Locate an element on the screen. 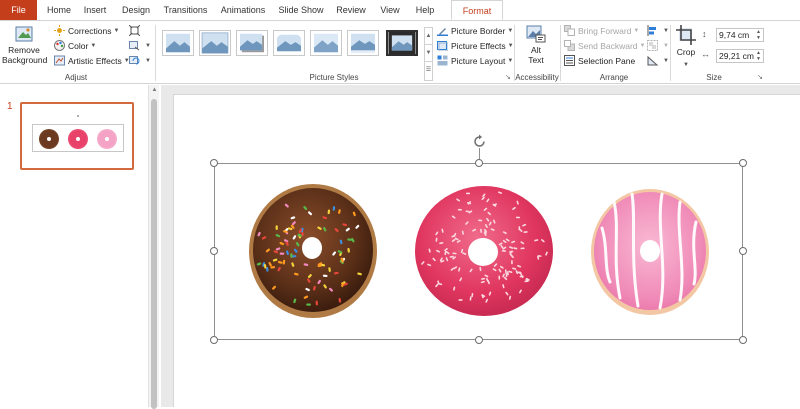 This screenshot has height=409, width=800. picture-style-reflected is located at coordinates (363, 43).